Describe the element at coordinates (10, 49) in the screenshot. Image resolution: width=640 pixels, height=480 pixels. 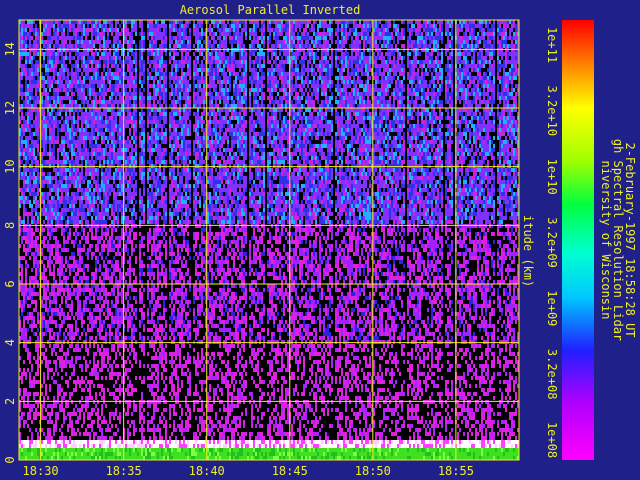
I see `y-tick-label: 14` at that location.